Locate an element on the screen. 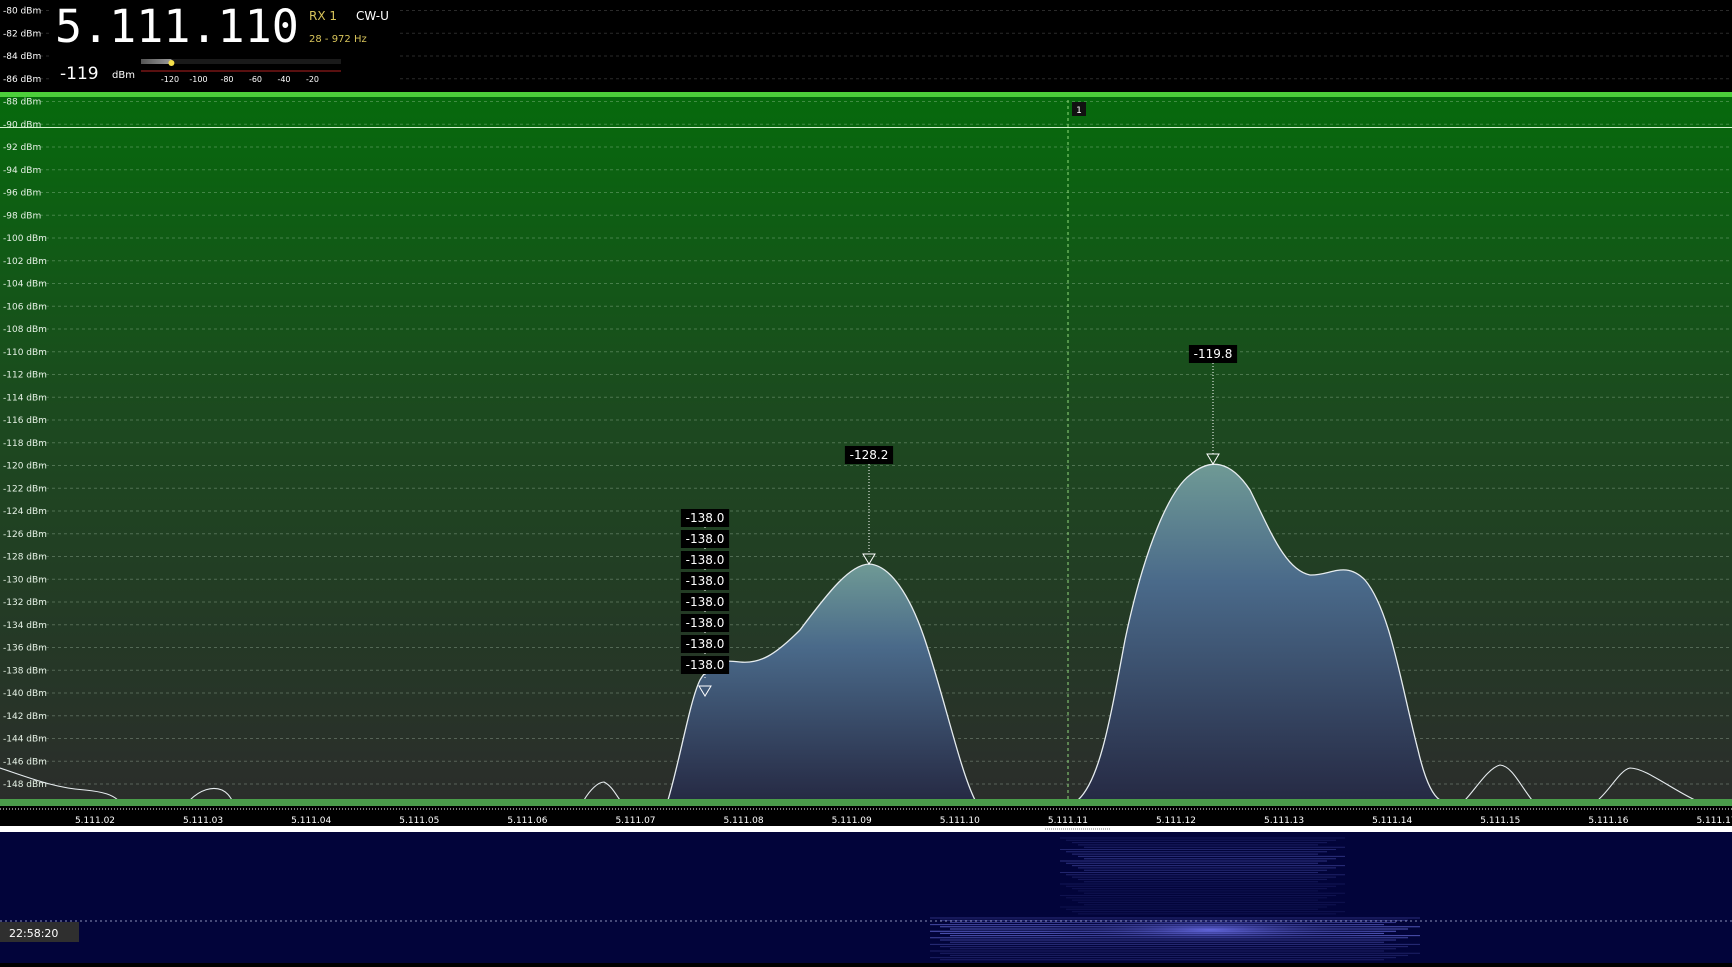 This screenshot has height=967, width=1732. level-label: -130 dBm is located at coordinates (25, 580).